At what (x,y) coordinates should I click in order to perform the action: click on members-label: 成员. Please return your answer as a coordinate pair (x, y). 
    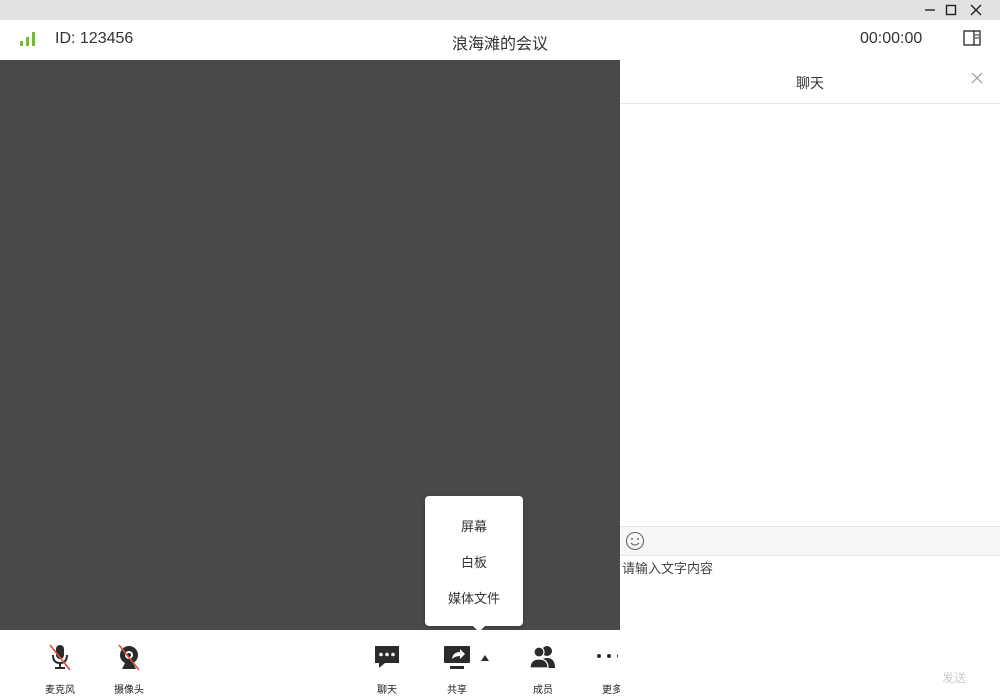
    Looking at the image, I should click on (543, 690).